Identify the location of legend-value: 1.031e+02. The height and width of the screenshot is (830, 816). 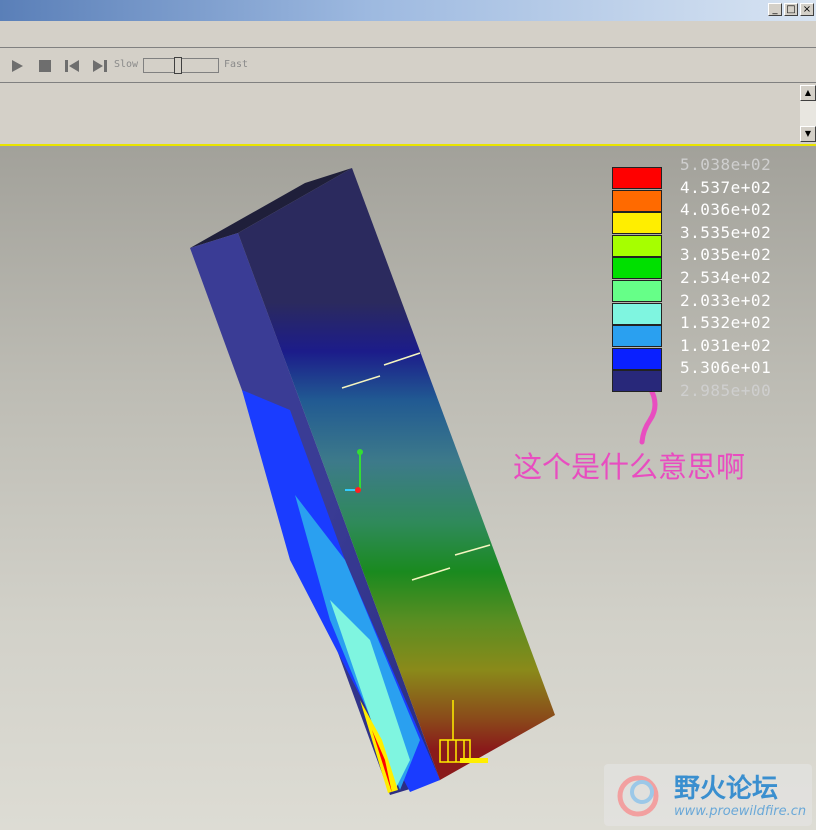
(726, 345).